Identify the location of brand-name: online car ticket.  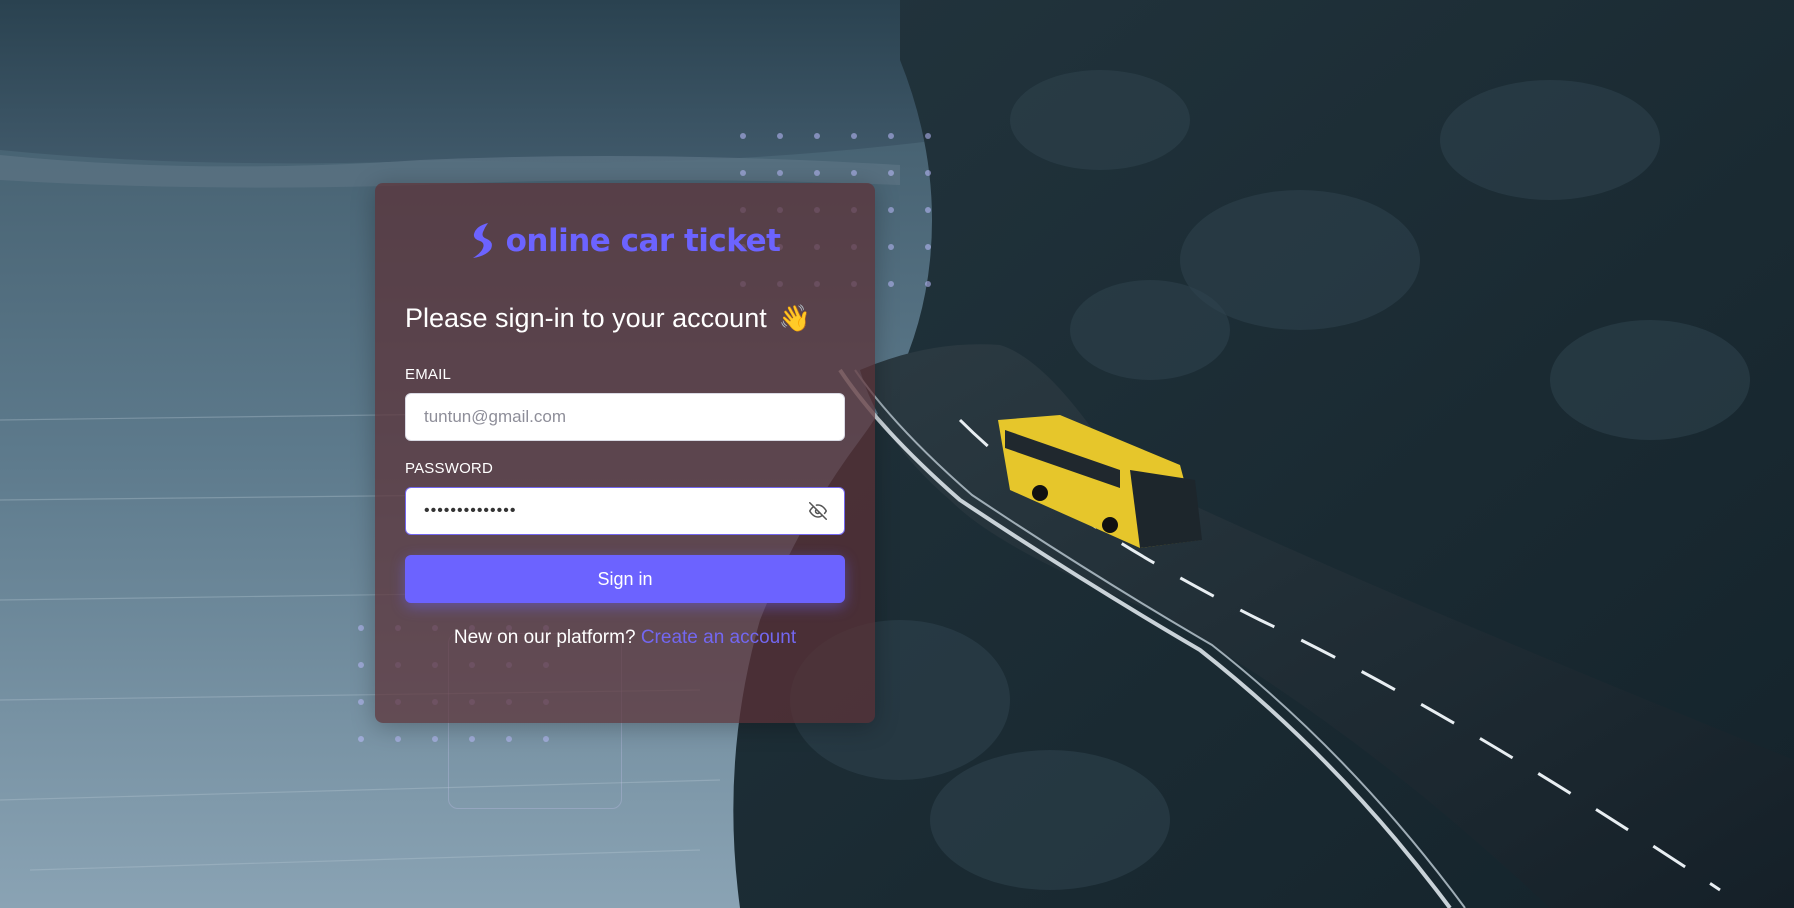
(643, 241).